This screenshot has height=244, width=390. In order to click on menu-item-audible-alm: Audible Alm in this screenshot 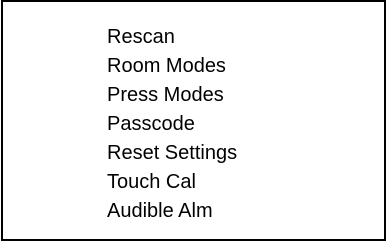, I will do `click(172, 211)`.